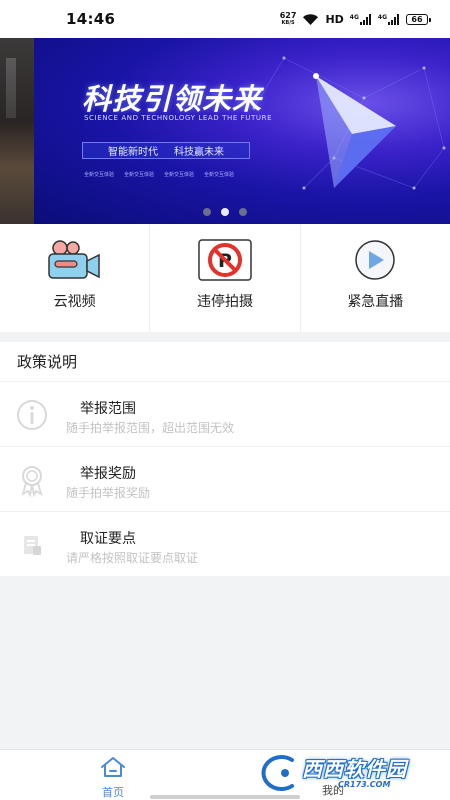 This screenshot has height=800, width=450. Describe the element at coordinates (375, 302) in the screenshot. I see `emergency-live-label: 紧急直播` at that location.